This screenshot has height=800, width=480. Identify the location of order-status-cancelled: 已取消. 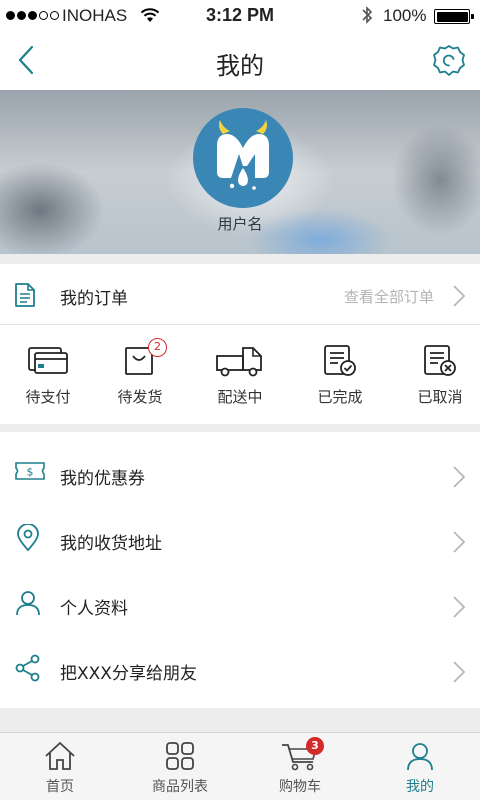
(436, 375).